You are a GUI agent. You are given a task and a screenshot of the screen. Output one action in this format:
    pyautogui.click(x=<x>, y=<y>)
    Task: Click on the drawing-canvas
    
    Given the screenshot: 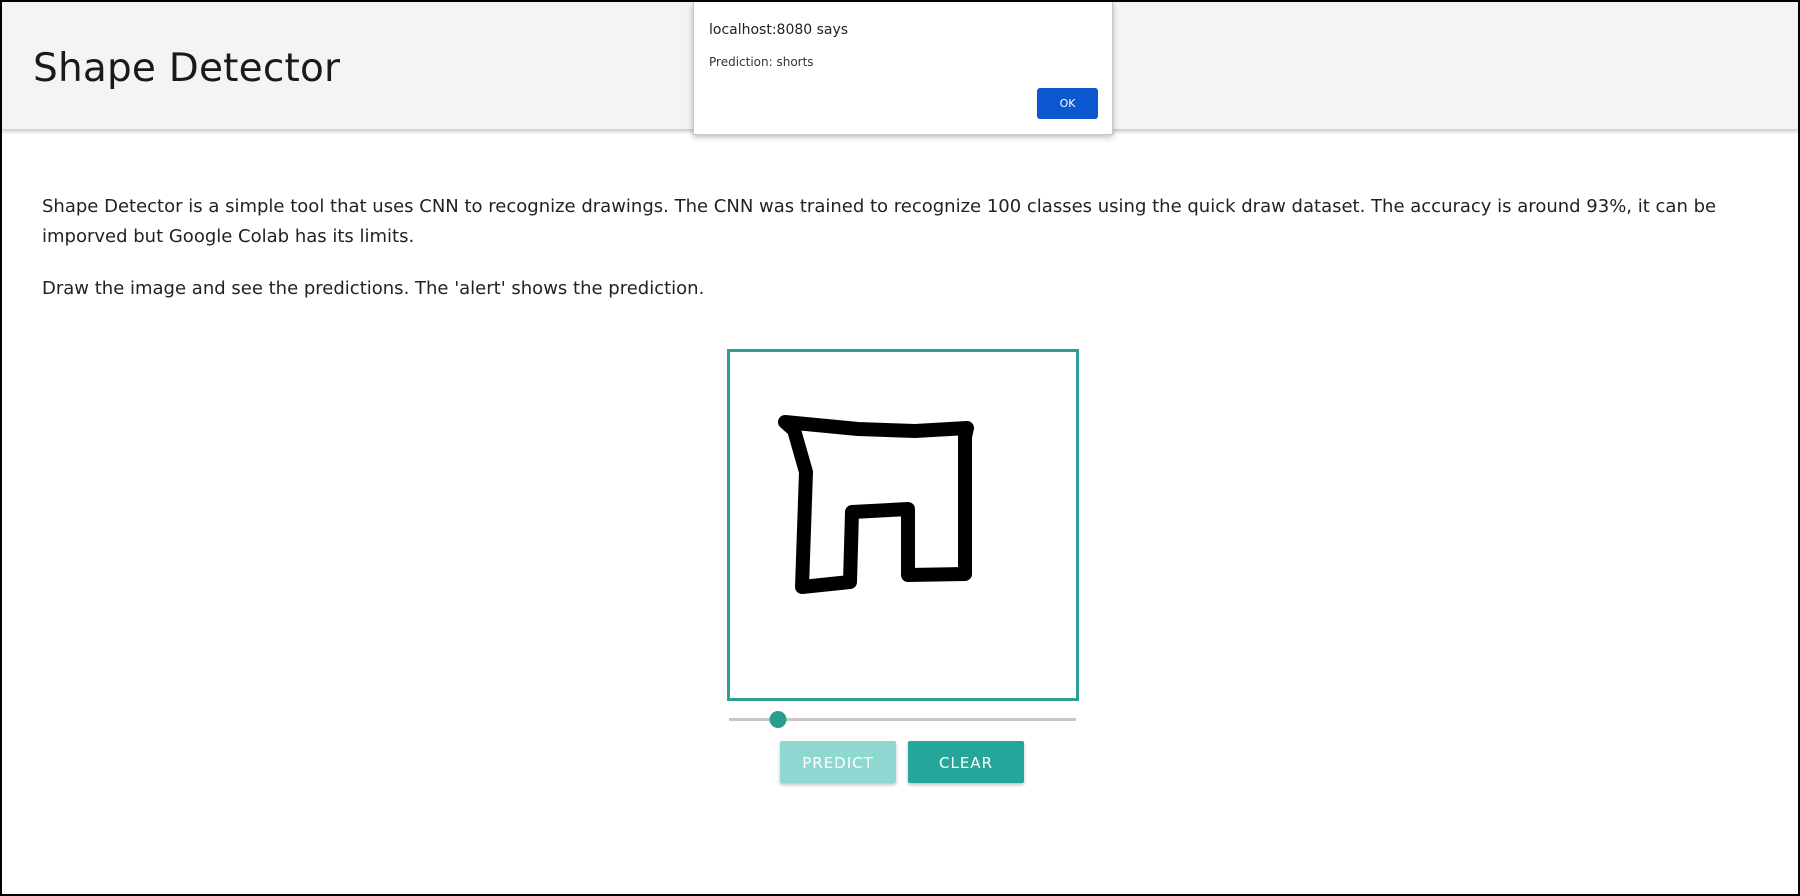 What is the action you would take?
    pyautogui.click(x=903, y=525)
    